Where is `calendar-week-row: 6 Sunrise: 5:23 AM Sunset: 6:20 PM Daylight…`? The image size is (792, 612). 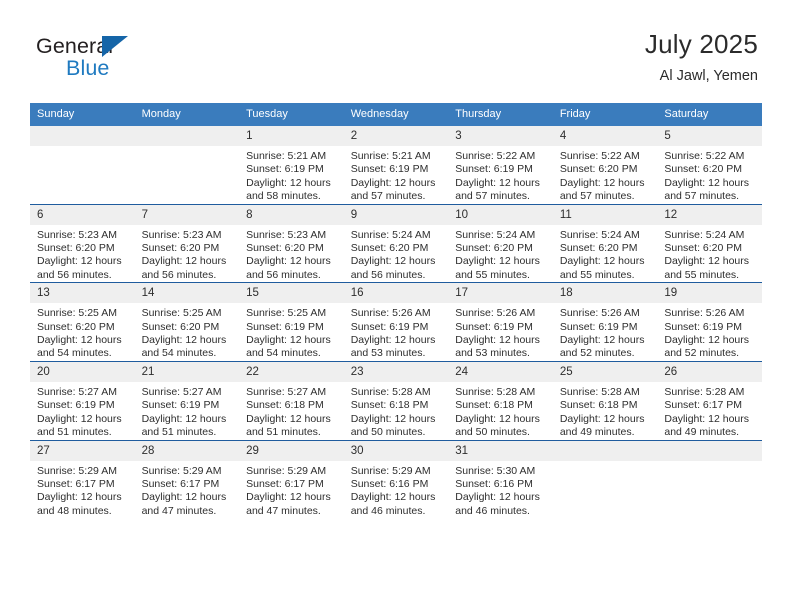
calendar-week-row: 6 Sunrise: 5:23 AM Sunset: 6:20 PM Daylight… is located at coordinates (396, 243).